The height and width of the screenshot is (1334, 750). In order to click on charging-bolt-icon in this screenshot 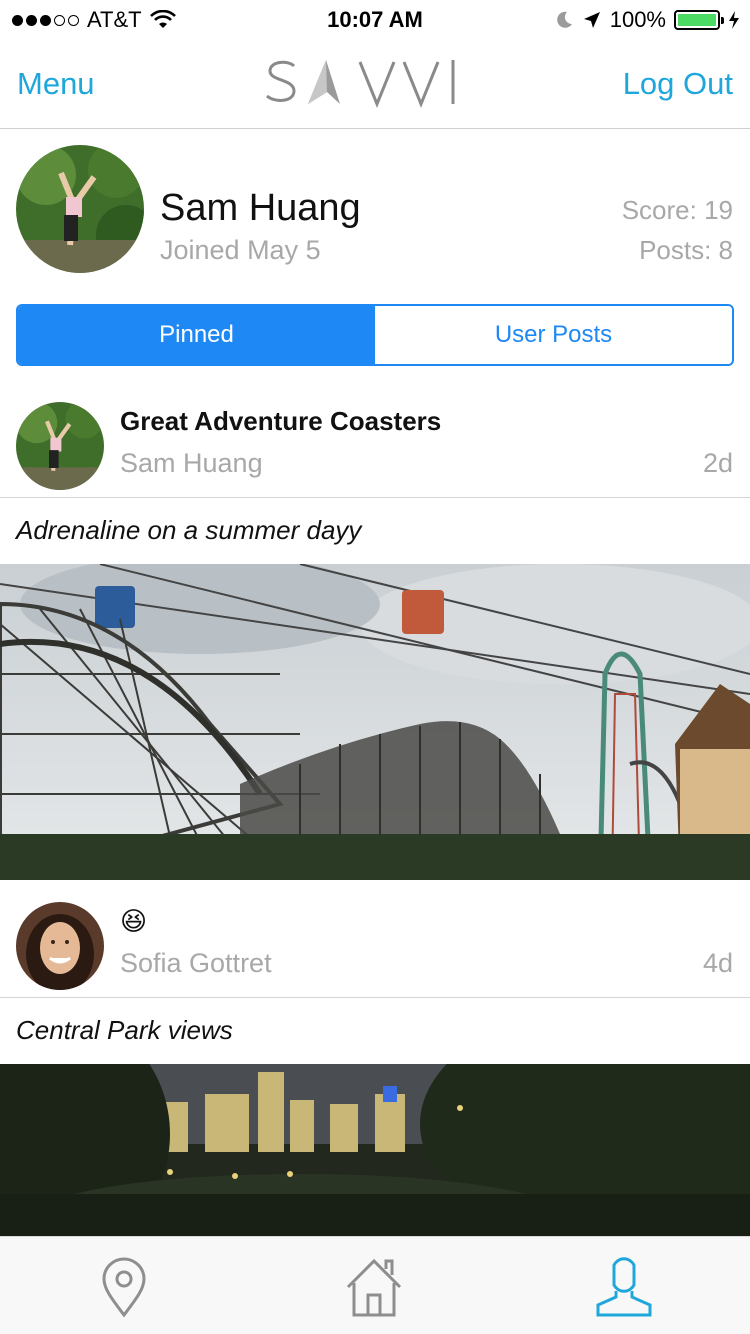, I will do `click(734, 20)`.